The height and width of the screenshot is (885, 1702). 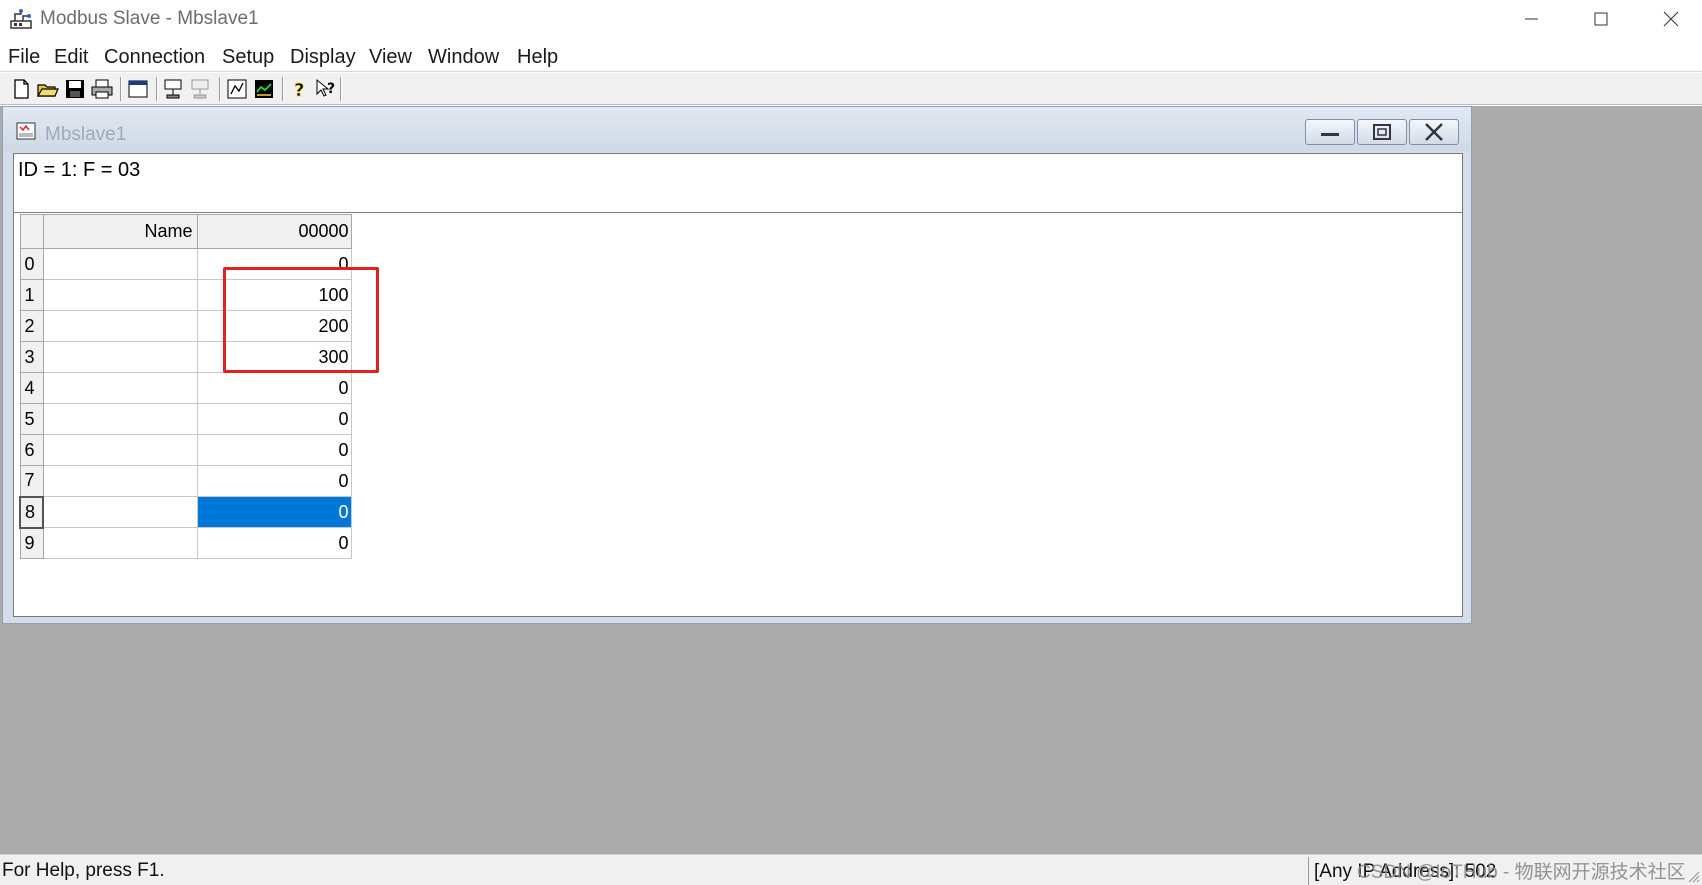 I want to click on open-button, so click(x=48, y=89).